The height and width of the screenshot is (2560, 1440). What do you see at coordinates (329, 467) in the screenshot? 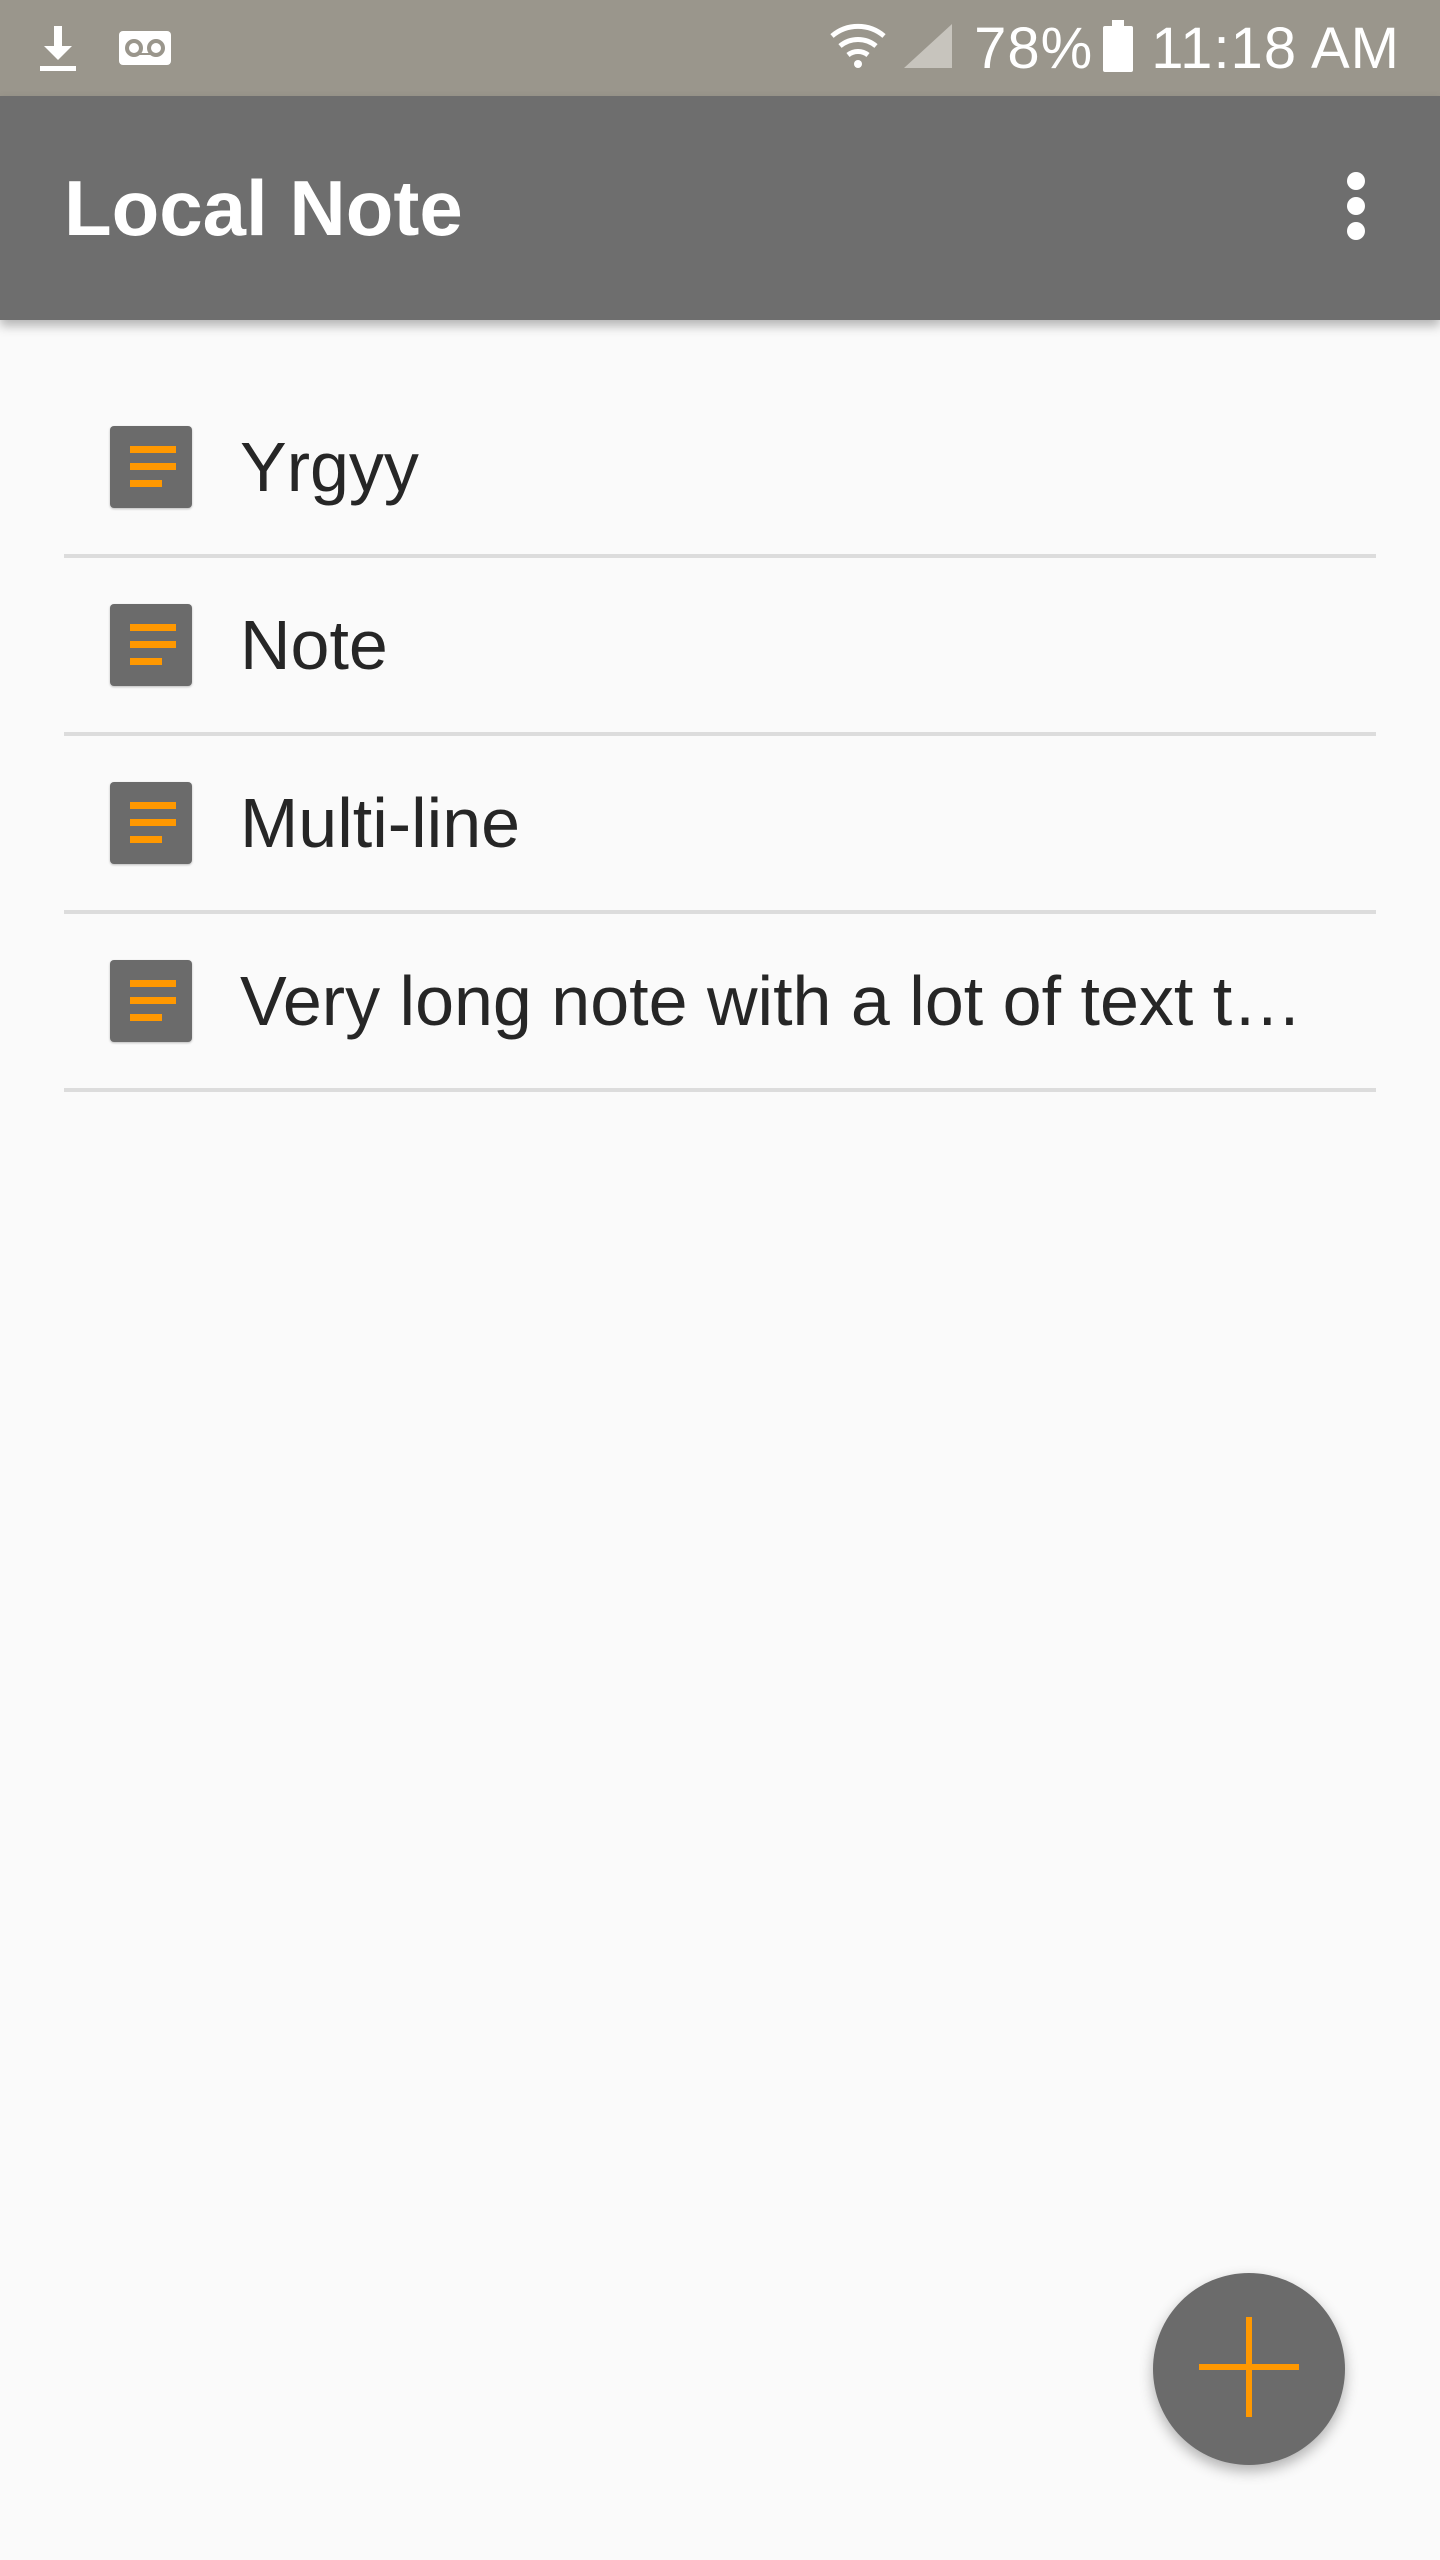
I see `note-title: Yrgyy` at bounding box center [329, 467].